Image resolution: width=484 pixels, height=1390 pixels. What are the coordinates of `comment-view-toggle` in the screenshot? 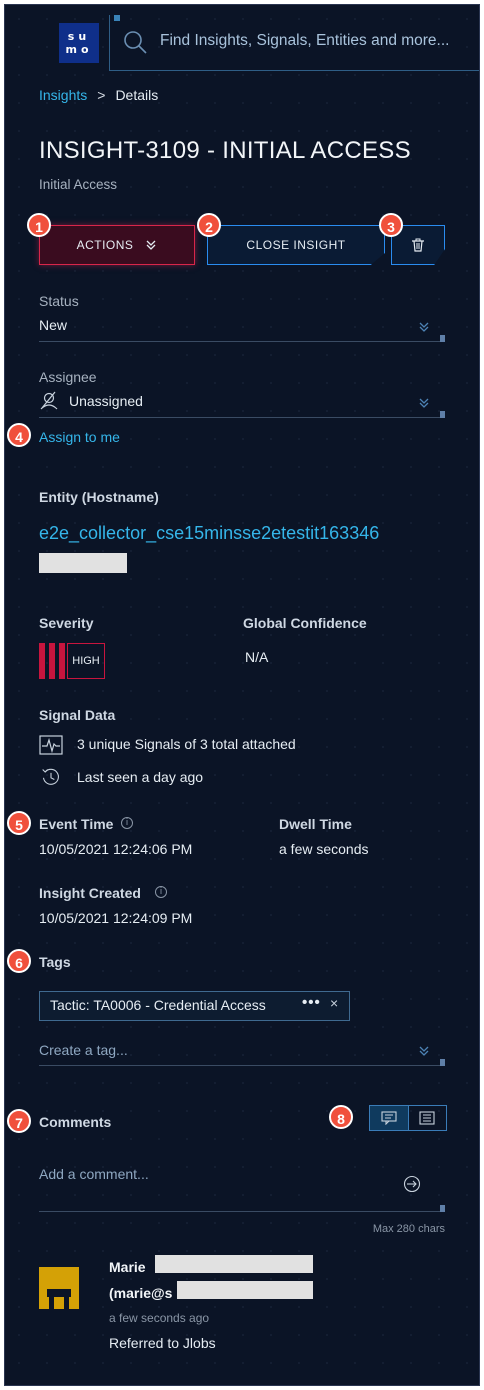 It's located at (408, 1118).